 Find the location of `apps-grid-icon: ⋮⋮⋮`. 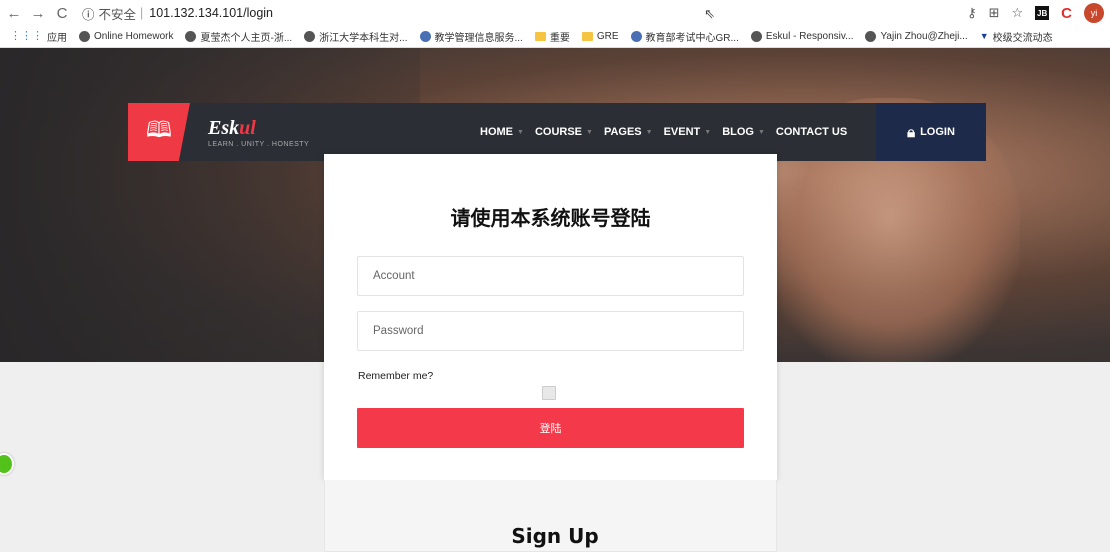

apps-grid-icon: ⋮⋮⋮ is located at coordinates (26, 36).